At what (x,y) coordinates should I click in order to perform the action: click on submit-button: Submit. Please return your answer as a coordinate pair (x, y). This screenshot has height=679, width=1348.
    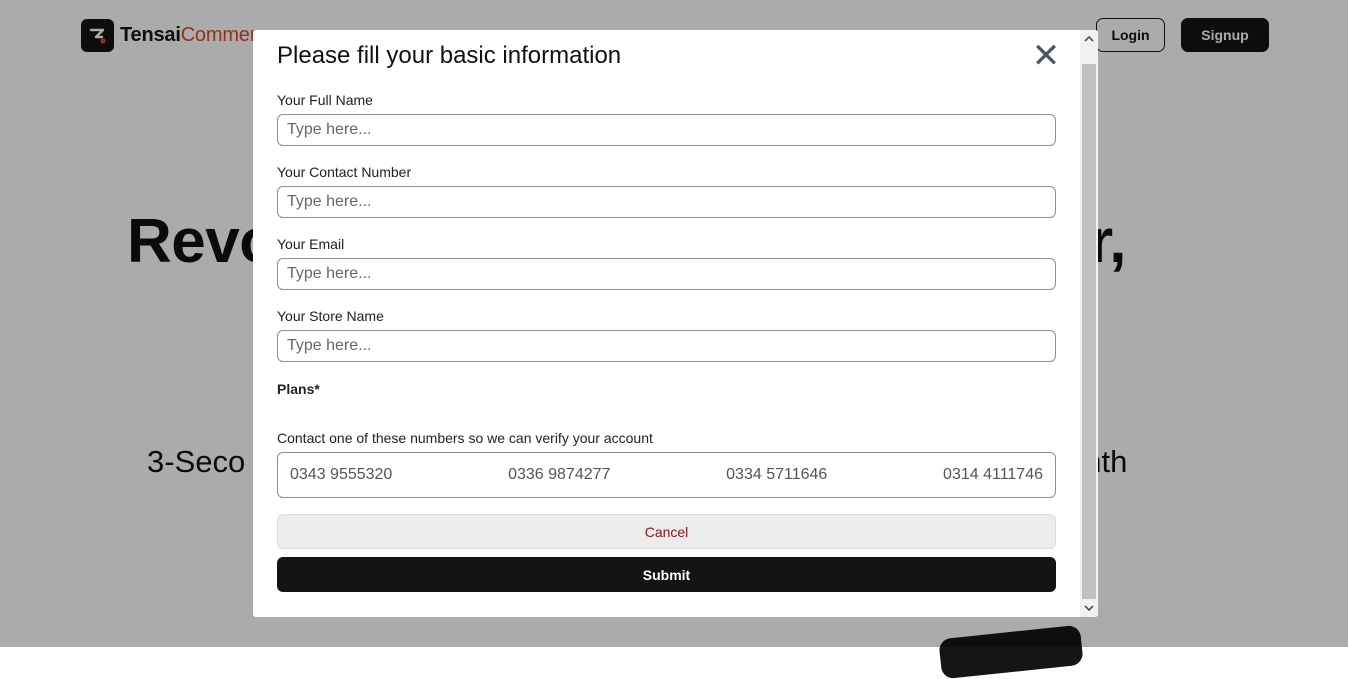
    Looking at the image, I should click on (666, 574).